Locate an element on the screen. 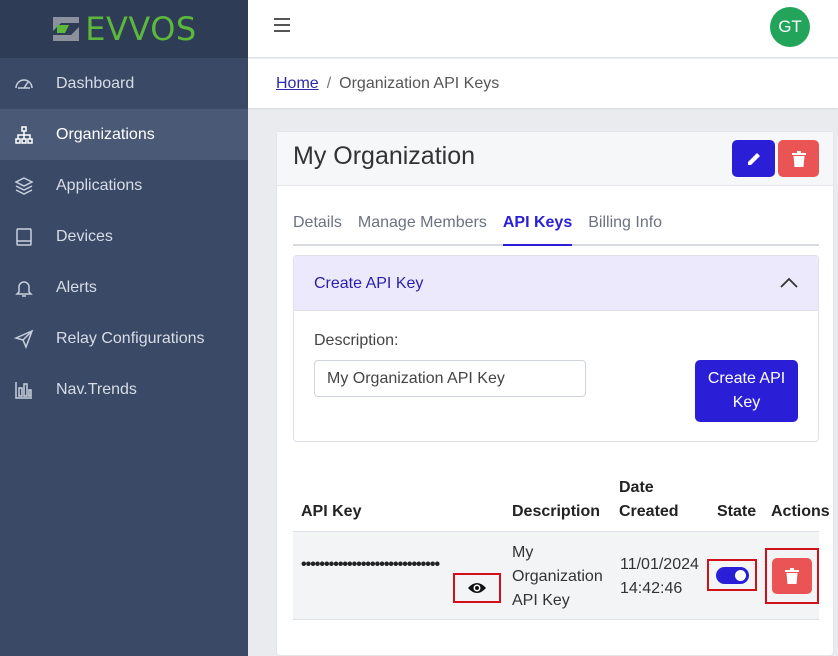 Image resolution: width=838 pixels, height=656 pixels. delete-key-button-wrapper is located at coordinates (792, 576).